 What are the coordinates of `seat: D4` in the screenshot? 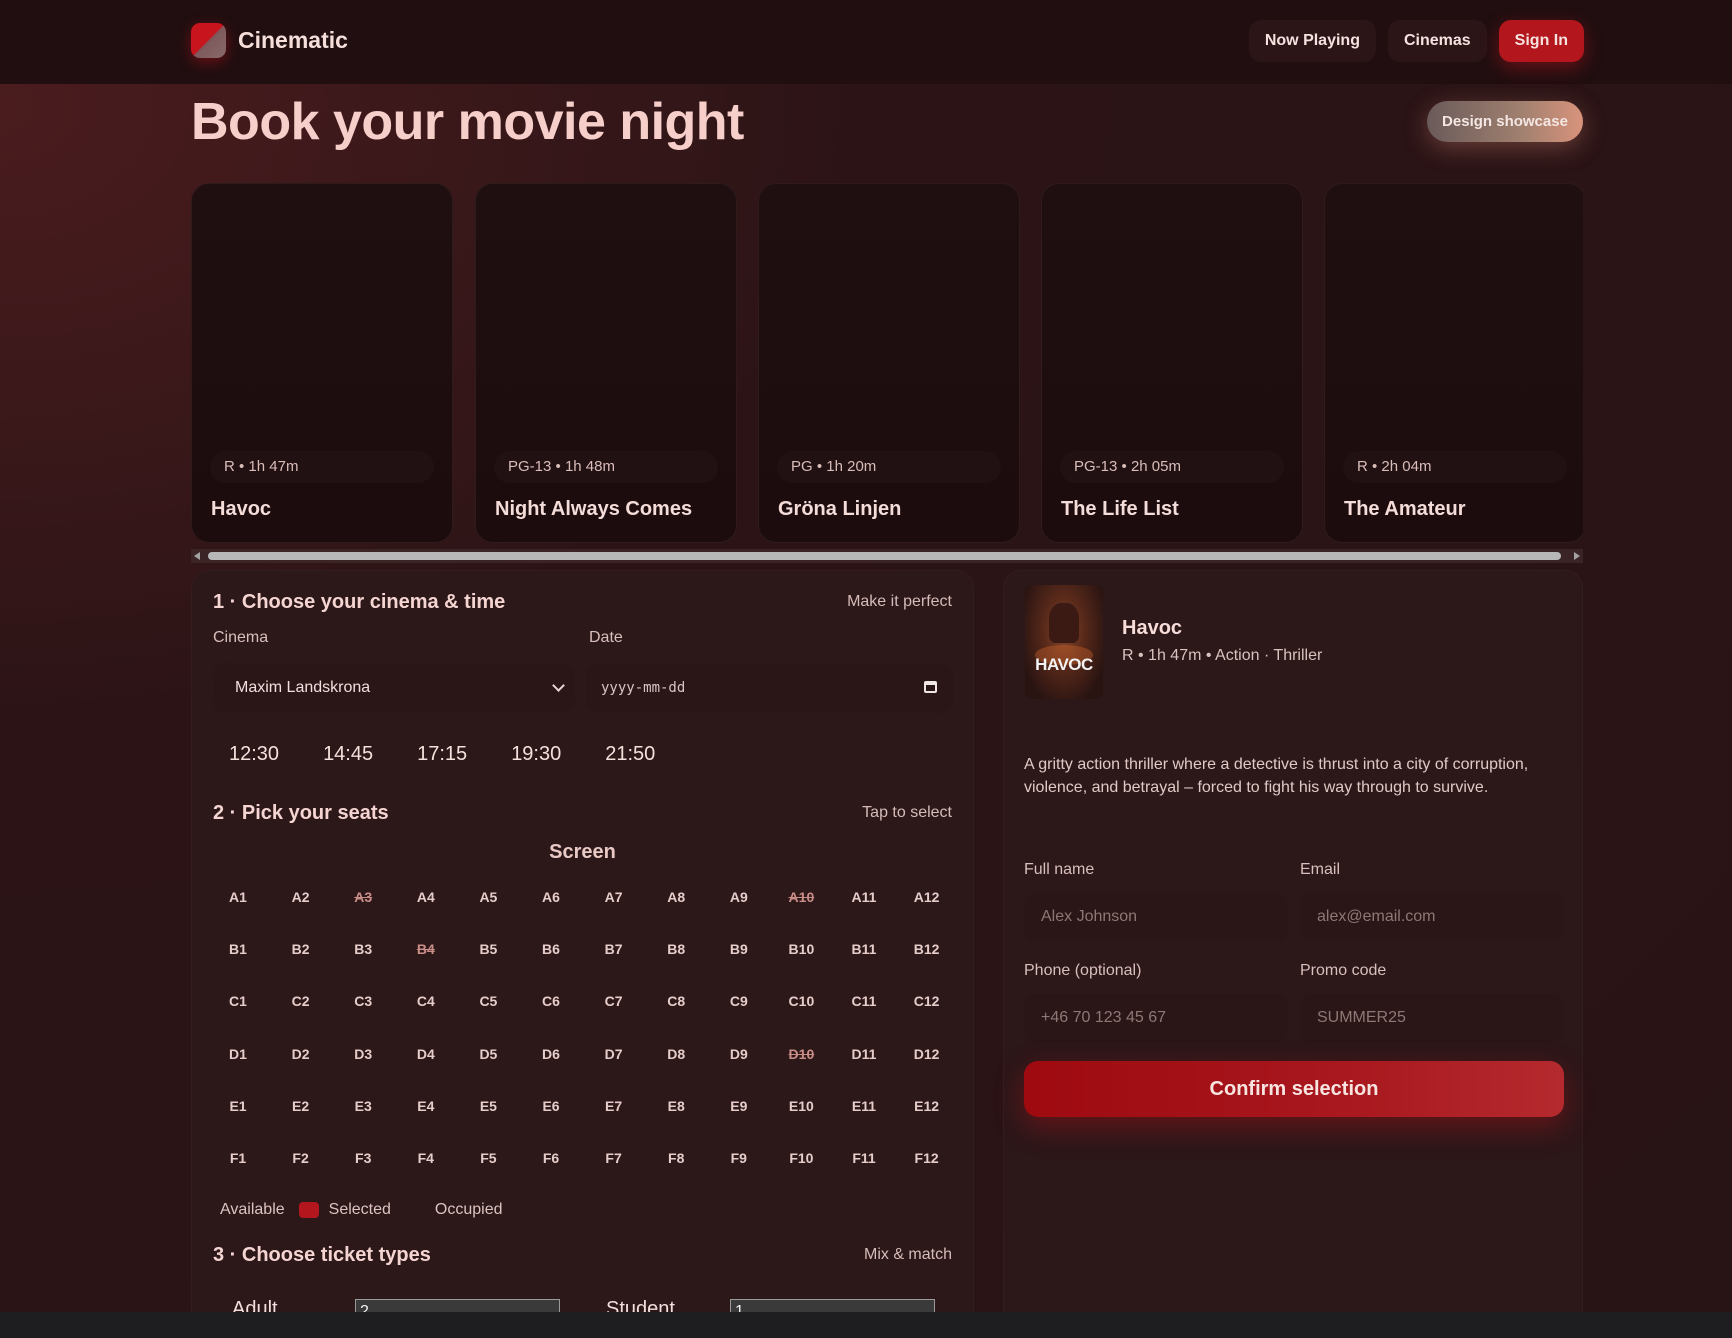 It's located at (426, 1054).